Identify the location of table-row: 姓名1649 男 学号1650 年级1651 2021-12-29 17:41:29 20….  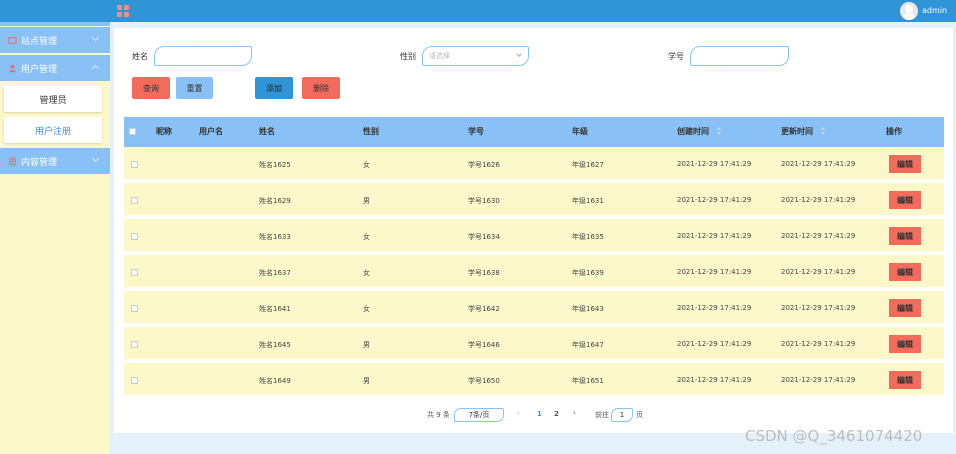
(534, 380).